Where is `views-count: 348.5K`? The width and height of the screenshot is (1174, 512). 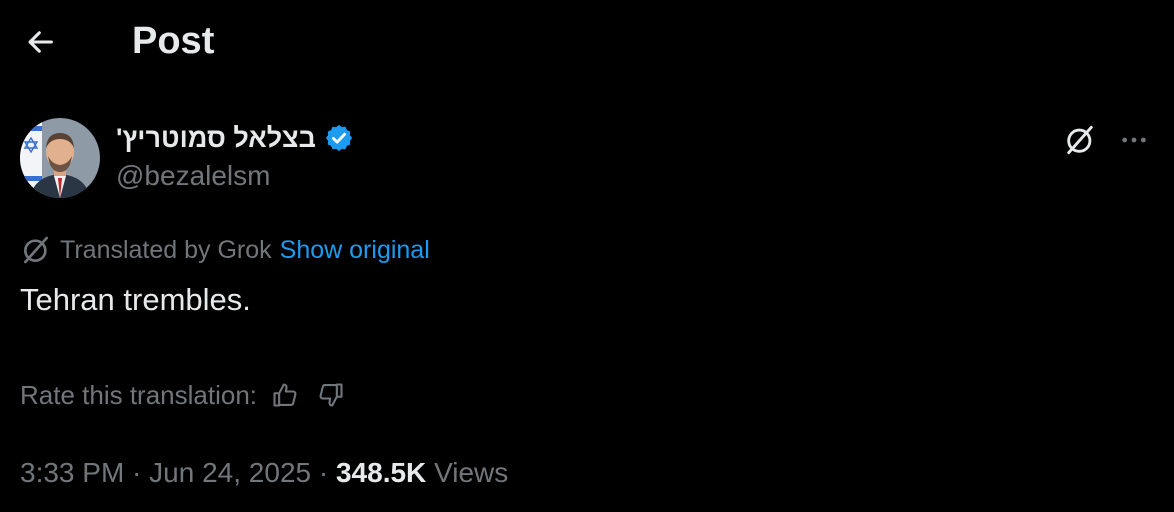
views-count: 348.5K is located at coordinates (381, 472).